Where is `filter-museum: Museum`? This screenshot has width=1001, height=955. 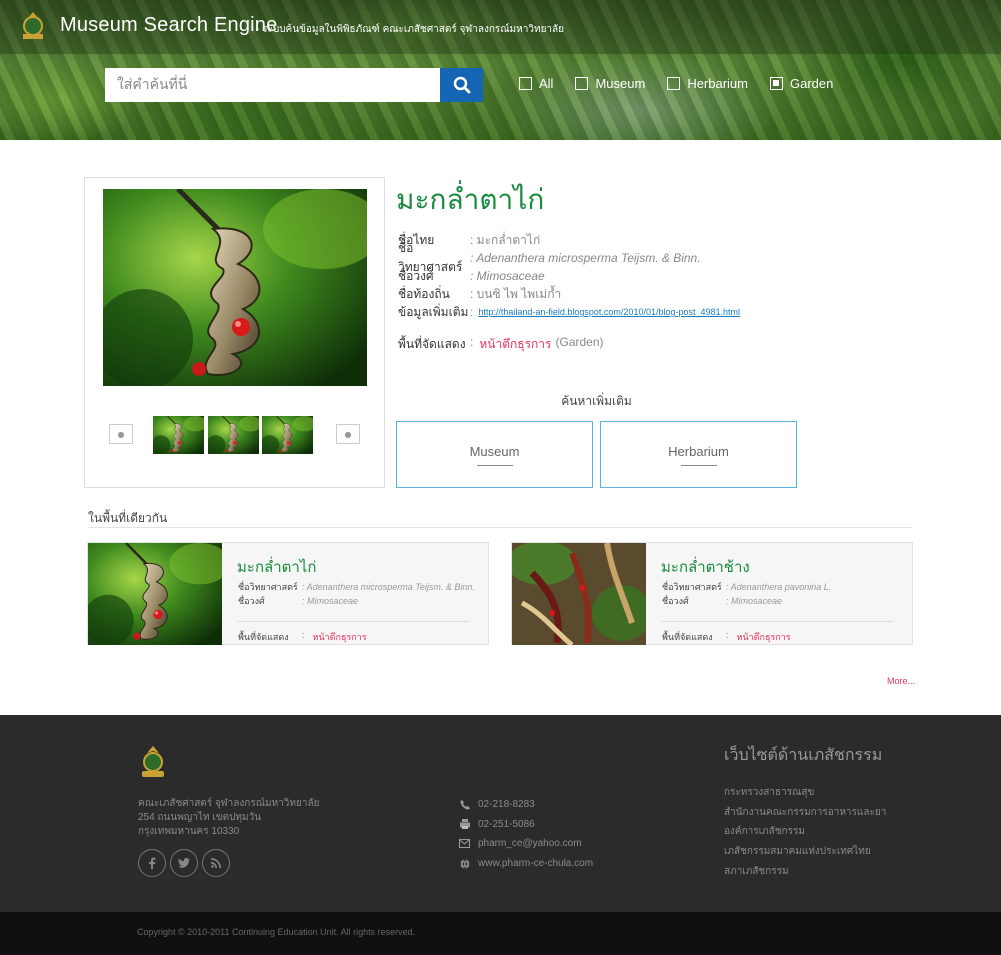
filter-museum: Museum is located at coordinates (610, 83).